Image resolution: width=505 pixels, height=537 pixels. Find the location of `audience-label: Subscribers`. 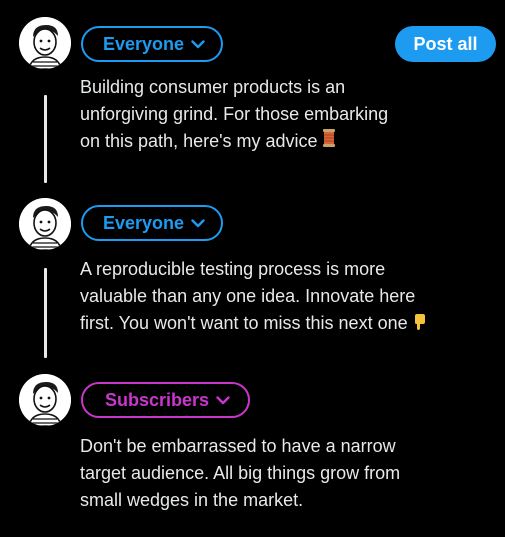

audience-label: Subscribers is located at coordinates (157, 399).